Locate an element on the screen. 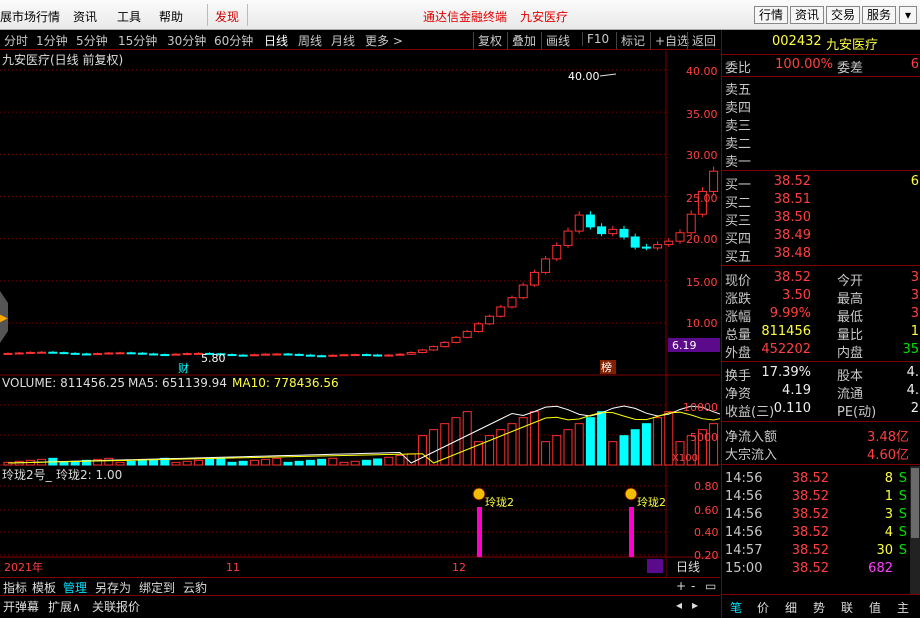 This screenshot has width=920, height=618. tab-tick: 笔 is located at coordinates (736, 607).